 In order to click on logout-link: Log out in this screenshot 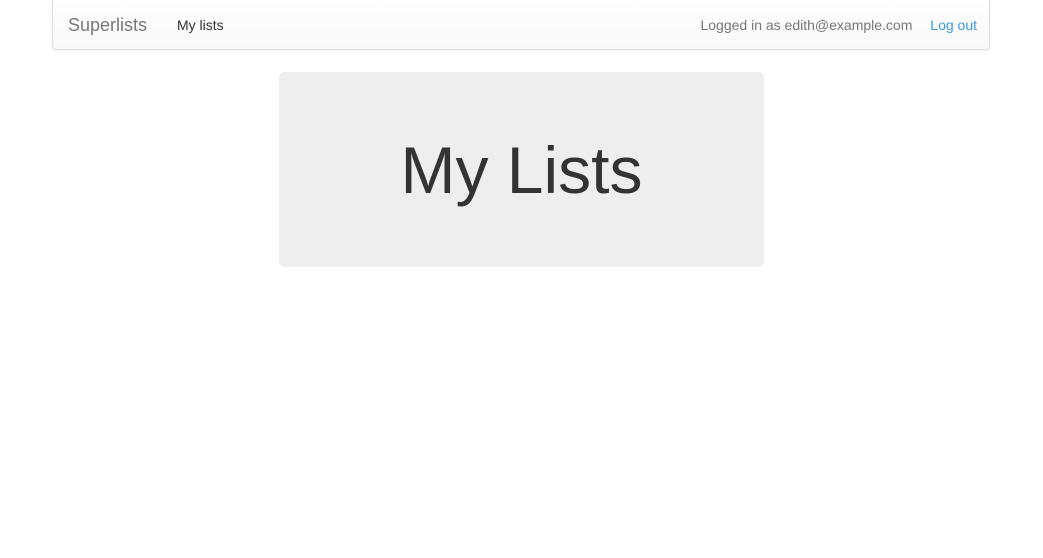, I will do `click(953, 25)`.